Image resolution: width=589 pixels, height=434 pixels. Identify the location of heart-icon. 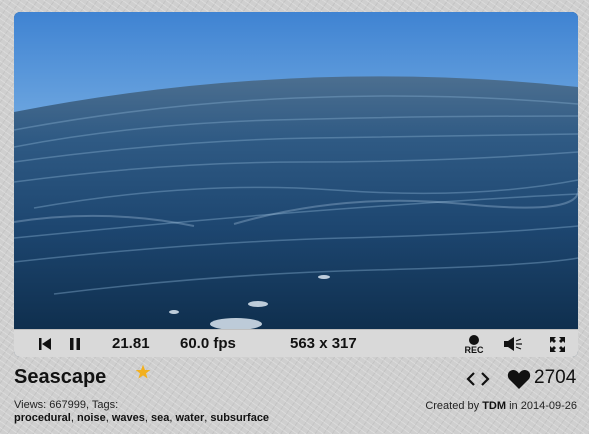
(519, 379).